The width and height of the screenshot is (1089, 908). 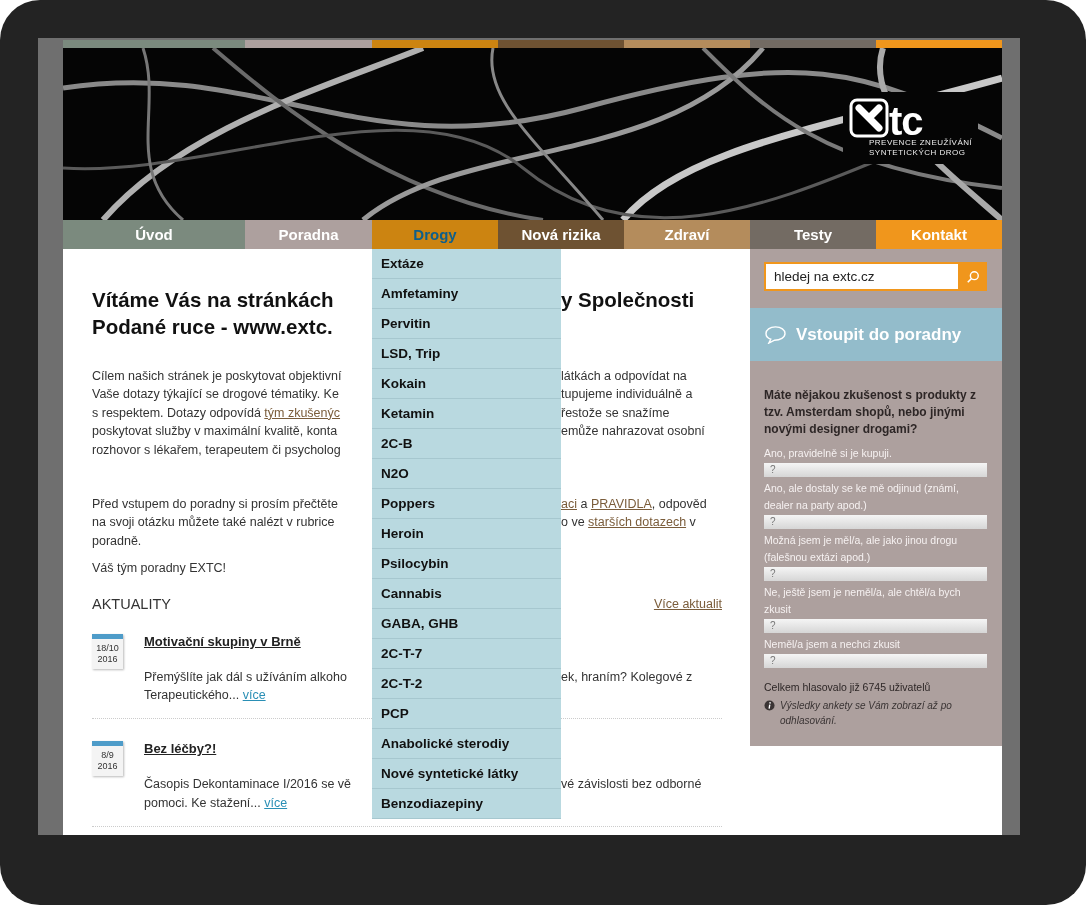 I want to click on news-text: Časopis Dekontaminace I/2016 se vě, so click(x=248, y=784).